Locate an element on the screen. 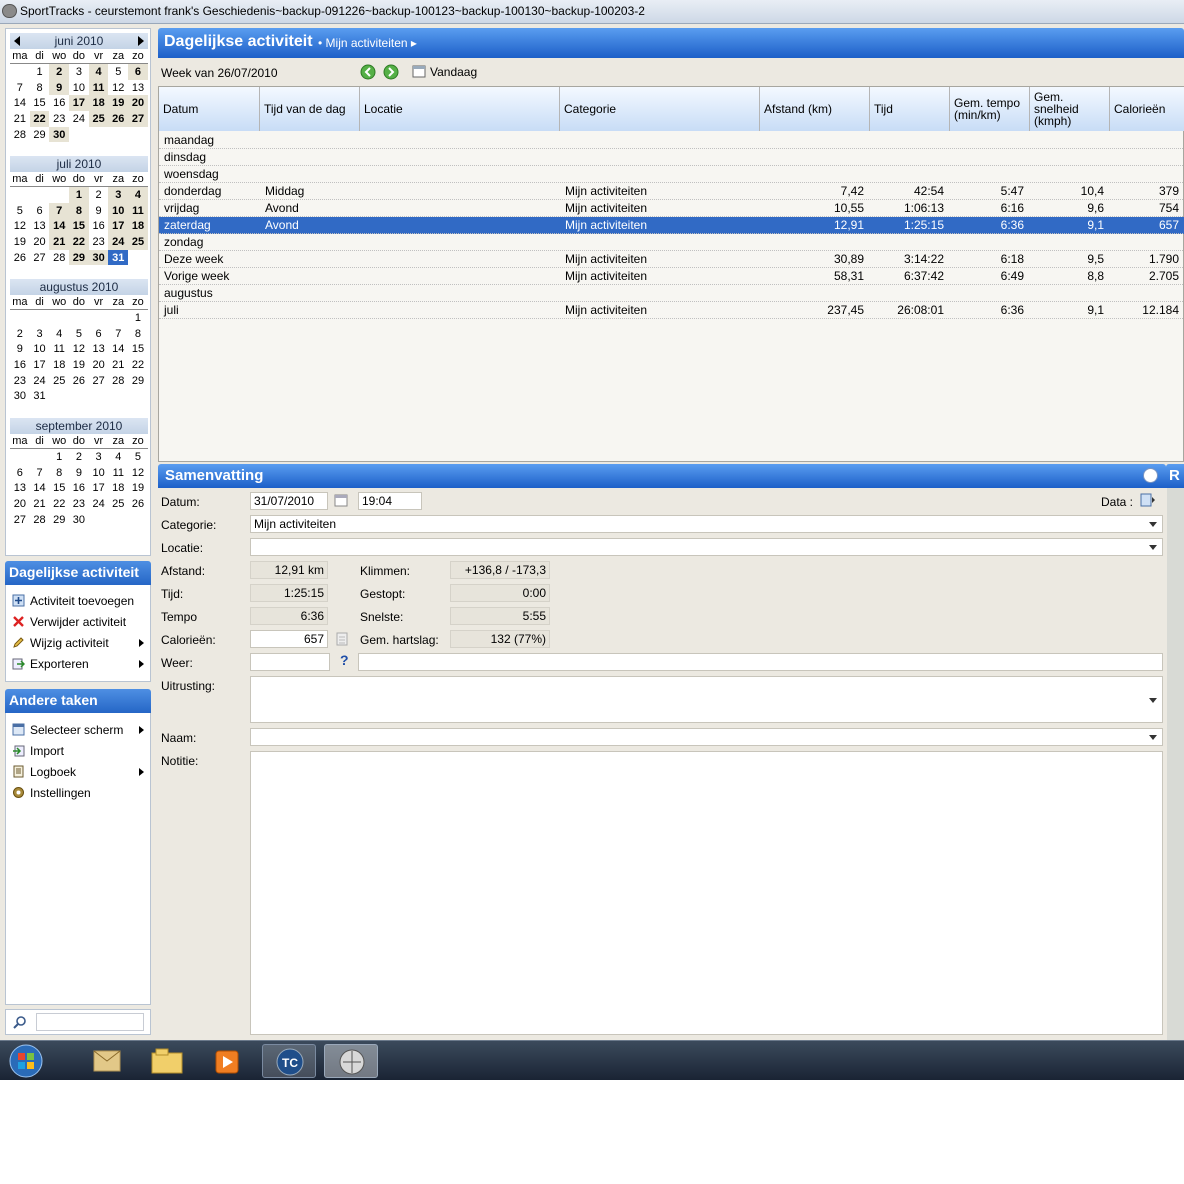 The image size is (1184, 1184). column-header: Tijd is located at coordinates (910, 109).